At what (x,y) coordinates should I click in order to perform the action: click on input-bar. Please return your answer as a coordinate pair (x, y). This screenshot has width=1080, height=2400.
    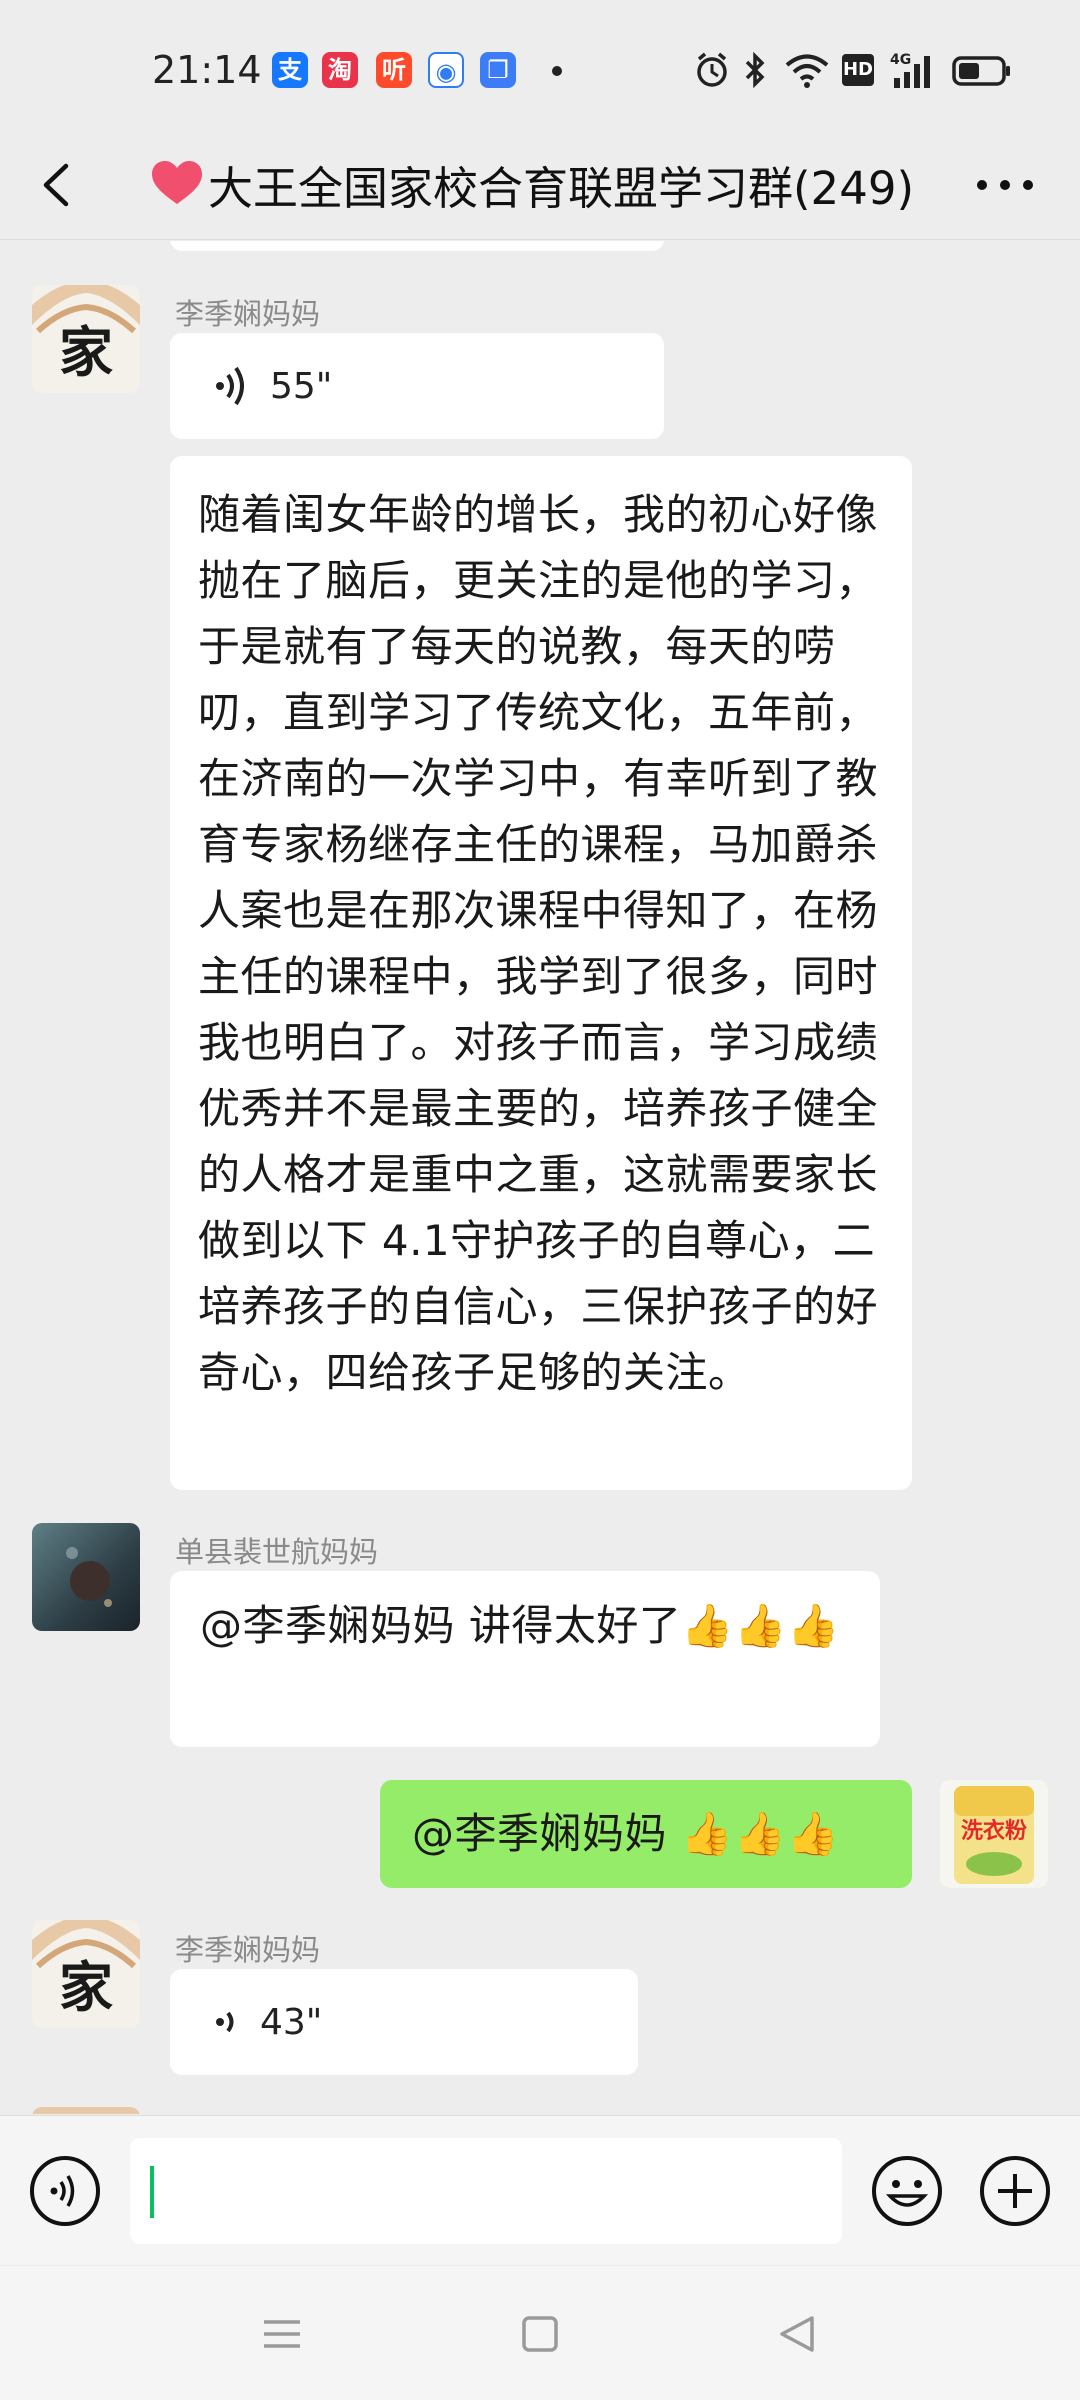
    Looking at the image, I should click on (540, 2190).